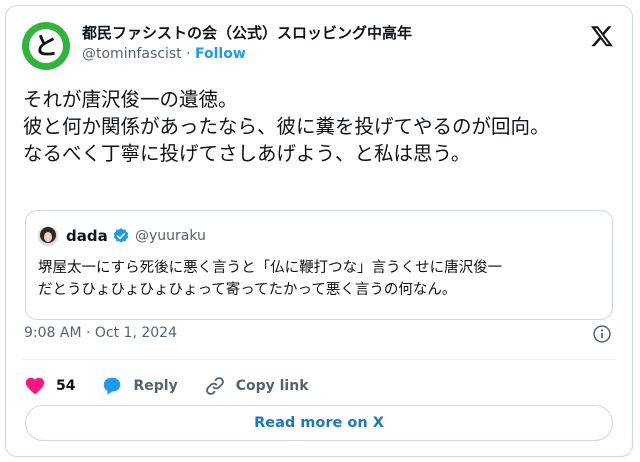 The height and width of the screenshot is (462, 640). Describe the element at coordinates (319, 359) in the screenshot. I see `divider` at that location.